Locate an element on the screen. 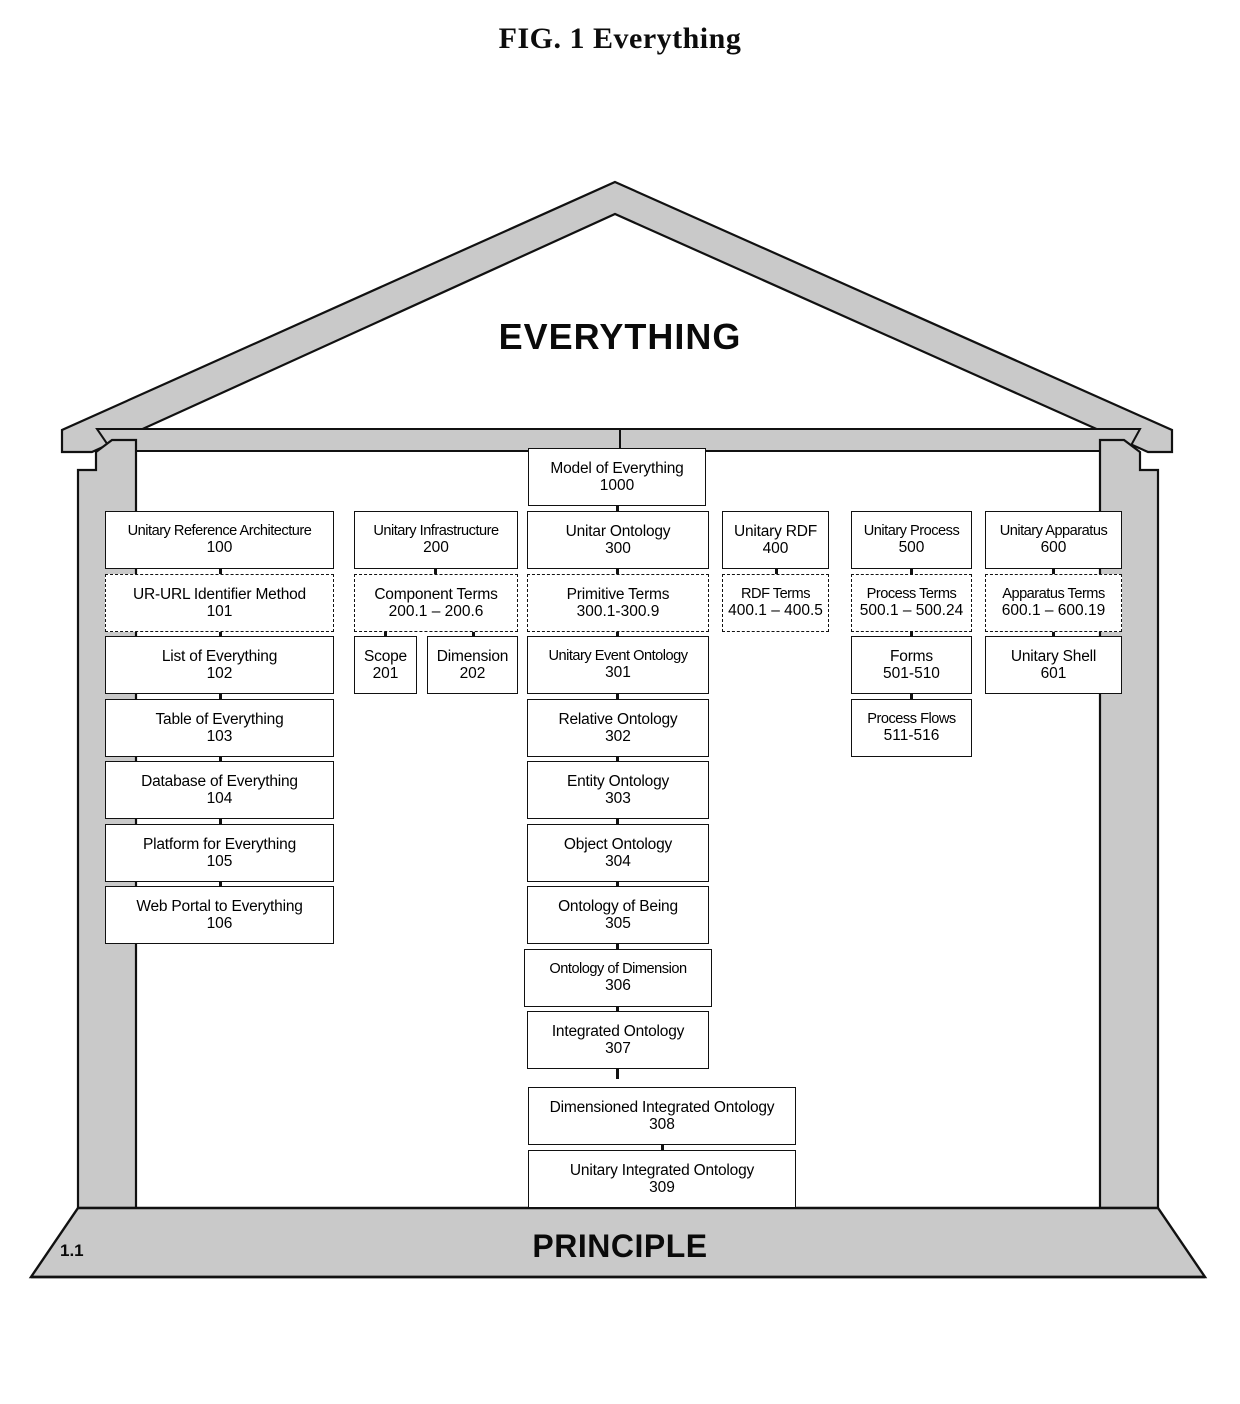 This screenshot has width=1240, height=1404. box-number: 305 is located at coordinates (618, 923).